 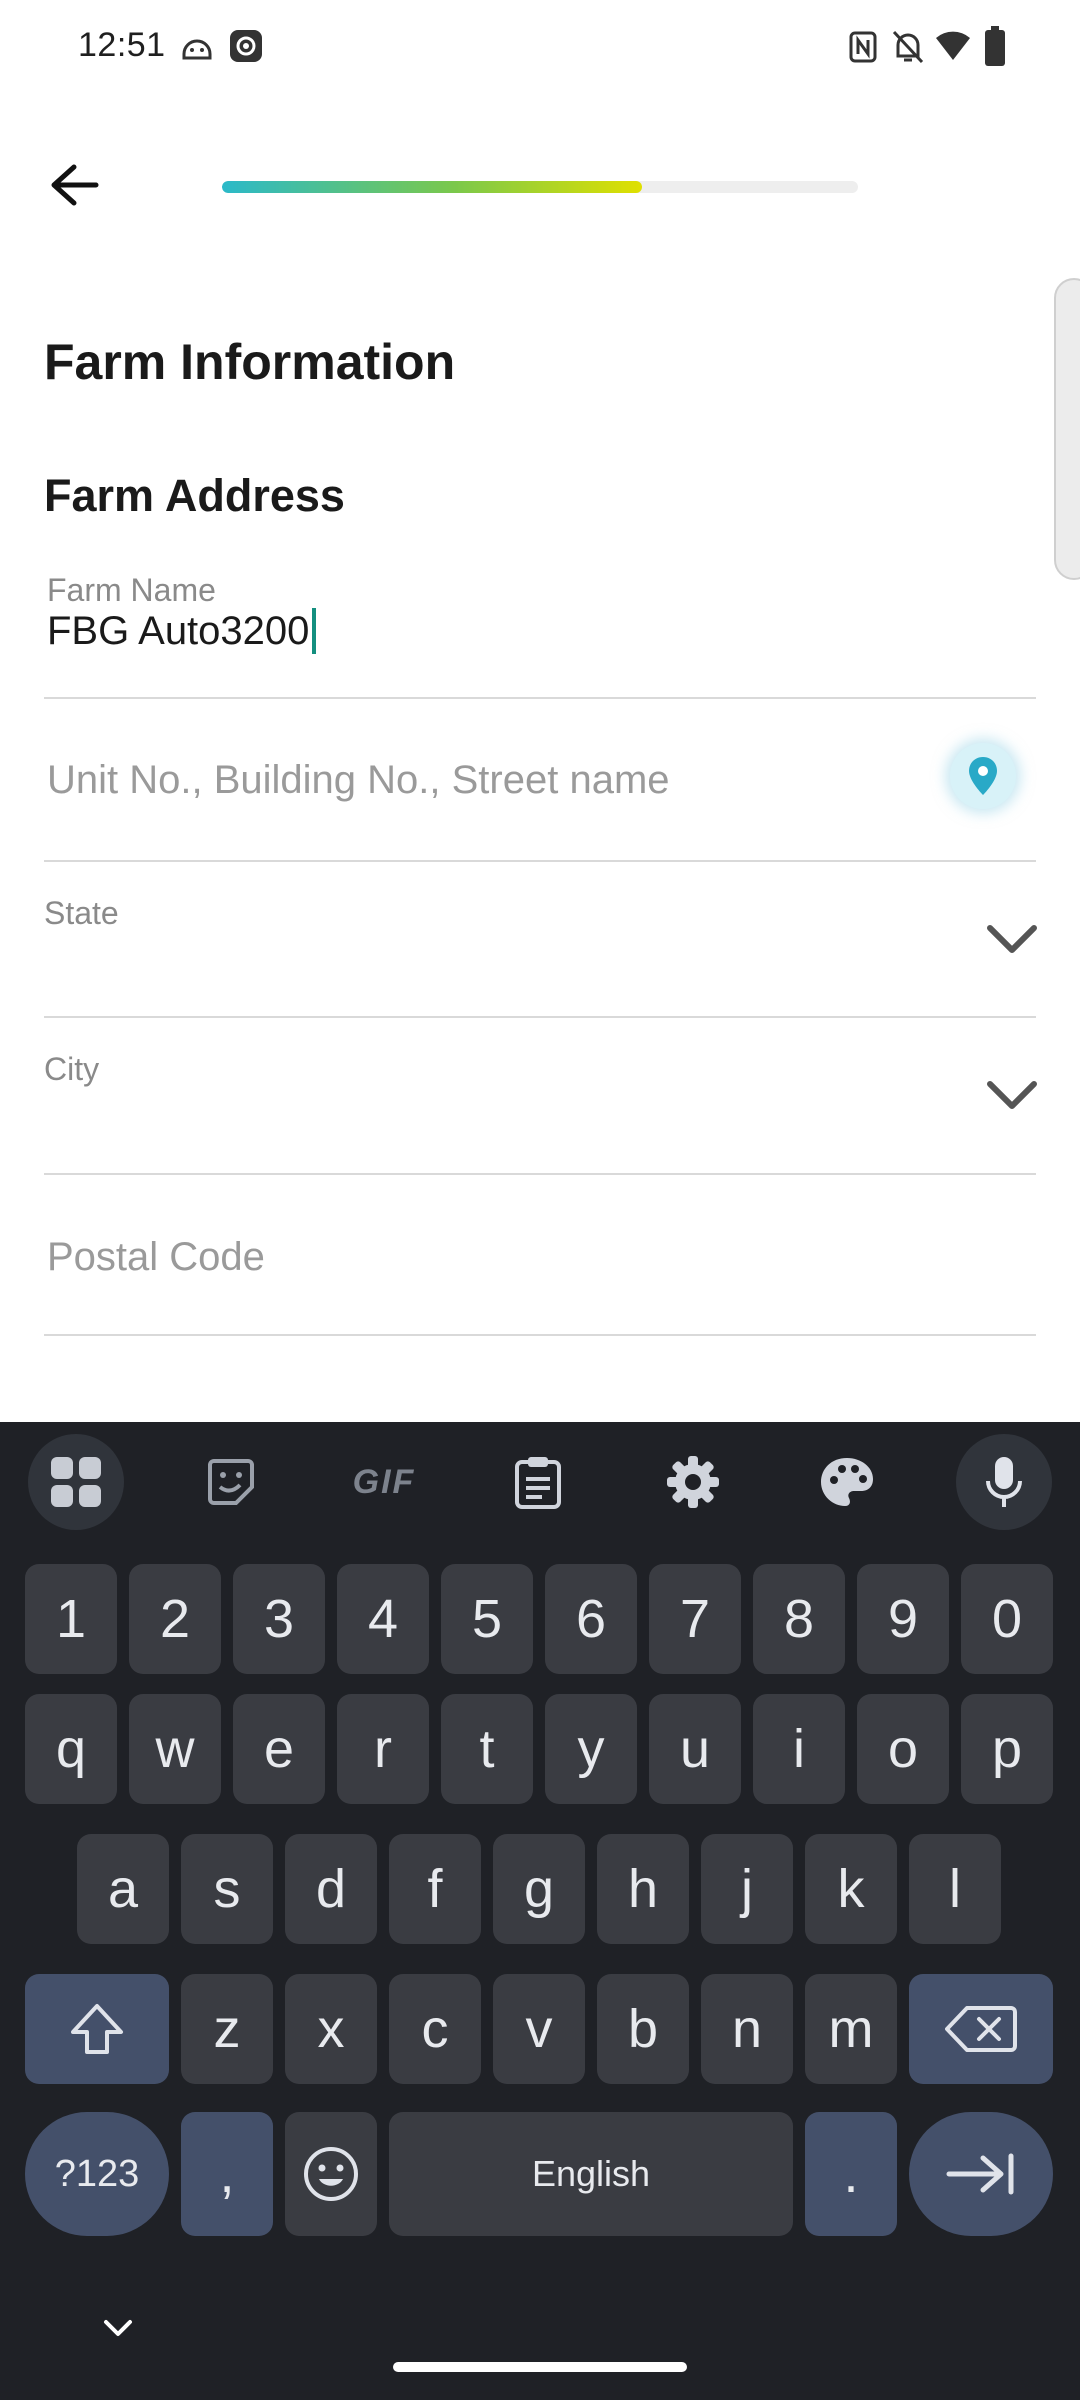 I want to click on key-7: 7, so click(x=695, y=1619).